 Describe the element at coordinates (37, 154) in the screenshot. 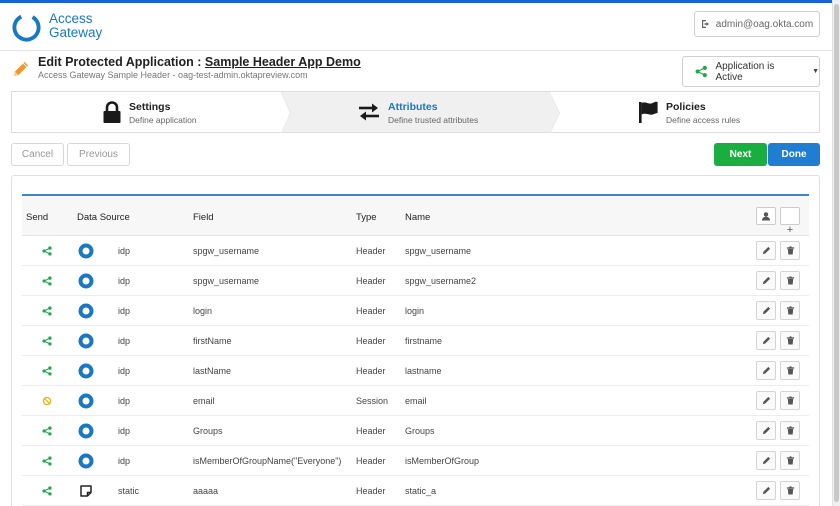

I see `cancel-button: Cancel` at that location.